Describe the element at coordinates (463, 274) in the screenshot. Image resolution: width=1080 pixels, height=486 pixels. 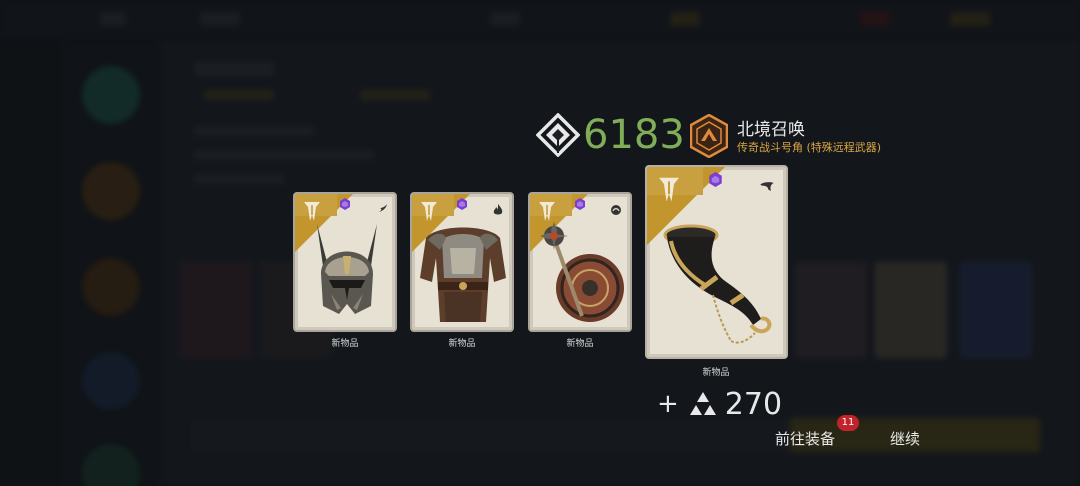
I see `chest-armor-art` at that location.